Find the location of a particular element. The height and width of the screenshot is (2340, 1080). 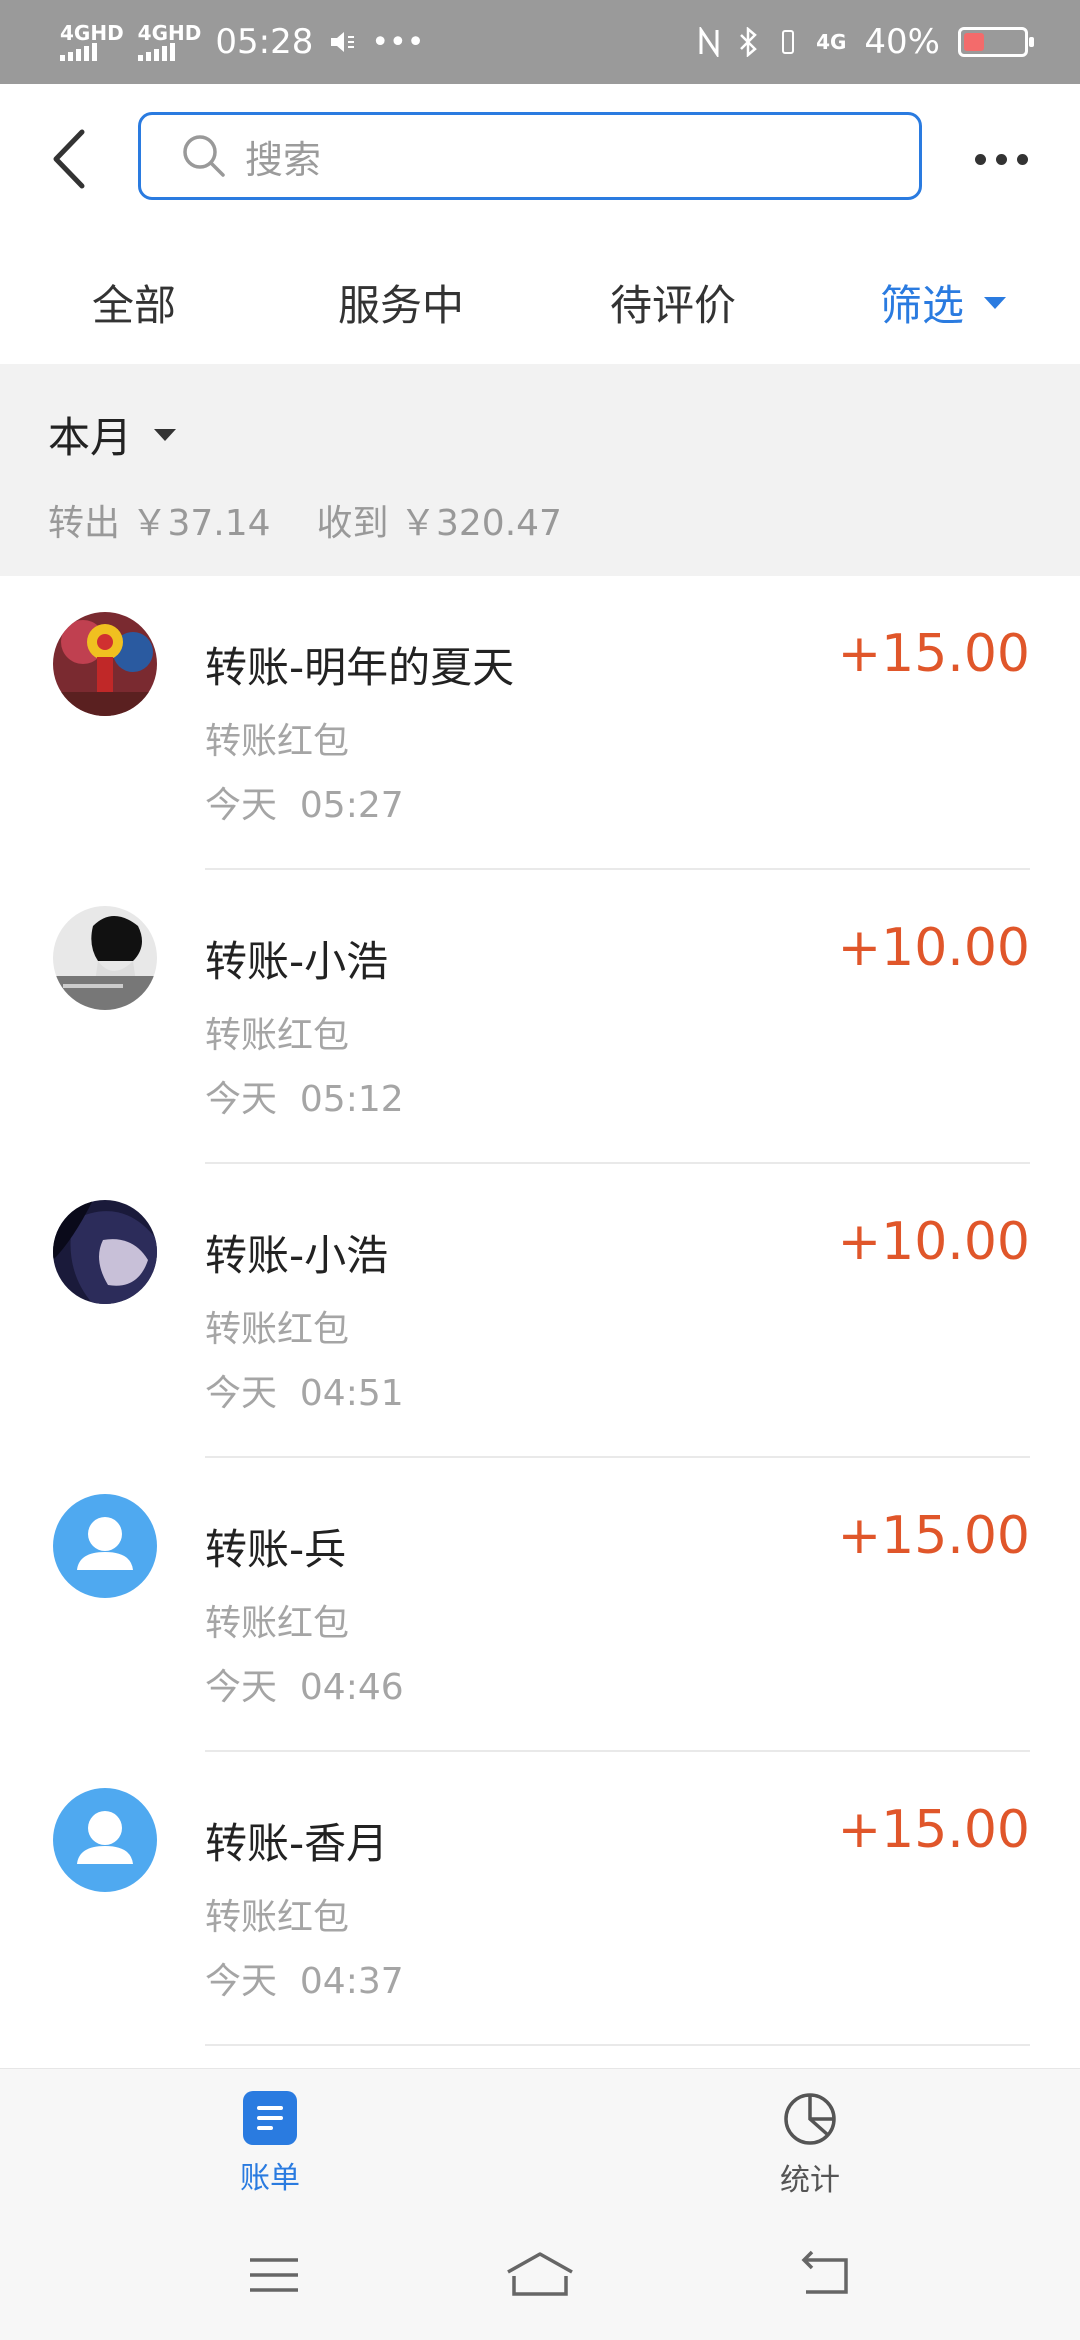

tab-filter: 筛选 is located at coordinates (943, 302).